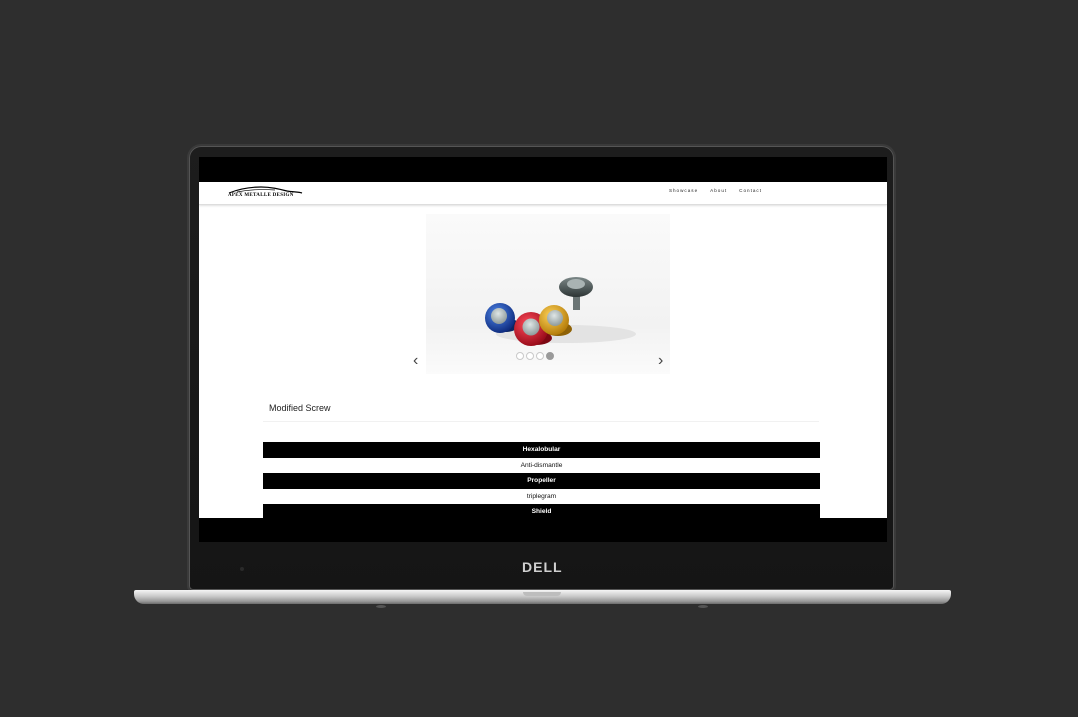 The image size is (1078, 717). What do you see at coordinates (541, 450) in the screenshot?
I see `menu-item-hexalobular: Hexalobular` at bounding box center [541, 450].